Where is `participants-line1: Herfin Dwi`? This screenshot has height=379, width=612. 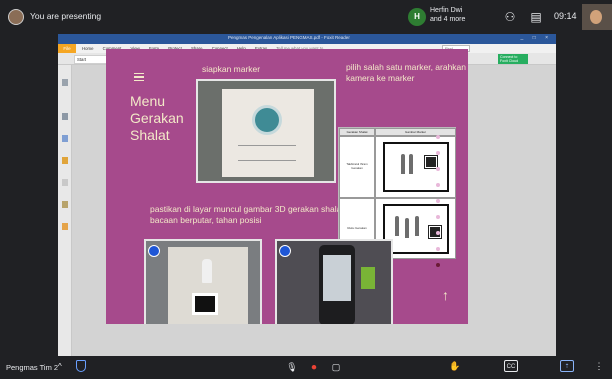 participants-line1: Herfin Dwi is located at coordinates (446, 10).